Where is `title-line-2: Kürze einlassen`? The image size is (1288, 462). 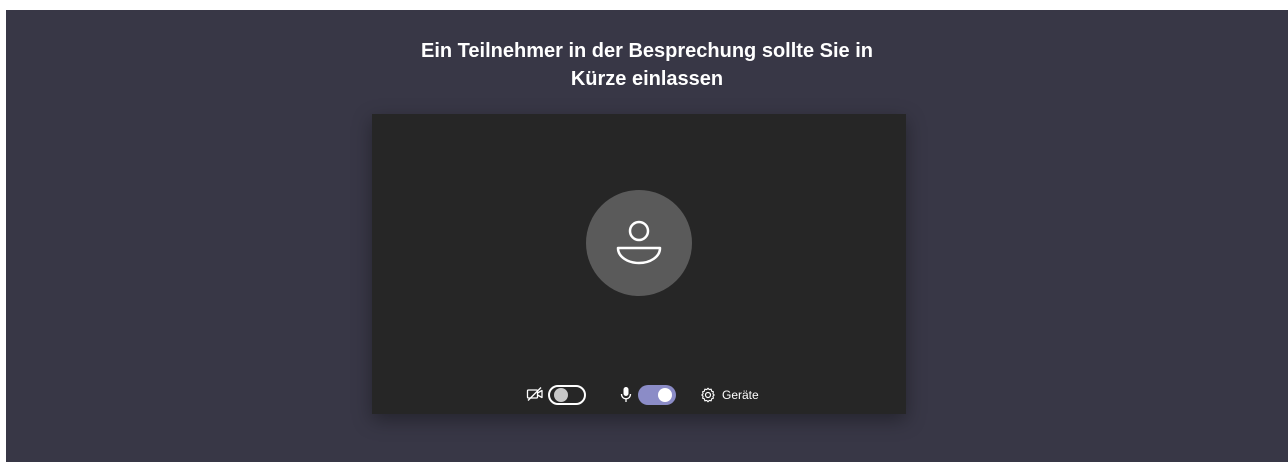
title-line-2: Kürze einlassen is located at coordinates (647, 79).